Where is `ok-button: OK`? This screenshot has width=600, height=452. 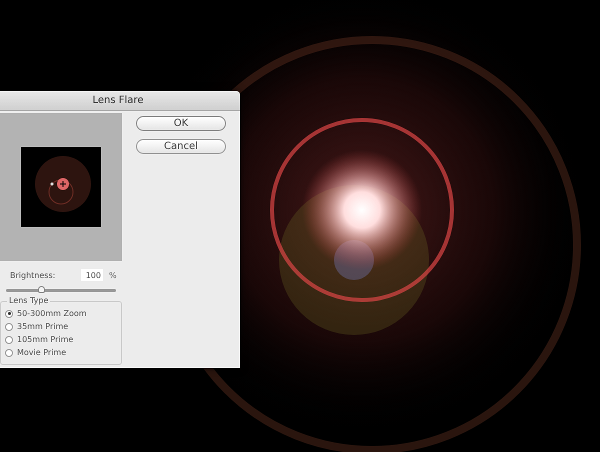
ok-button: OK is located at coordinates (181, 123).